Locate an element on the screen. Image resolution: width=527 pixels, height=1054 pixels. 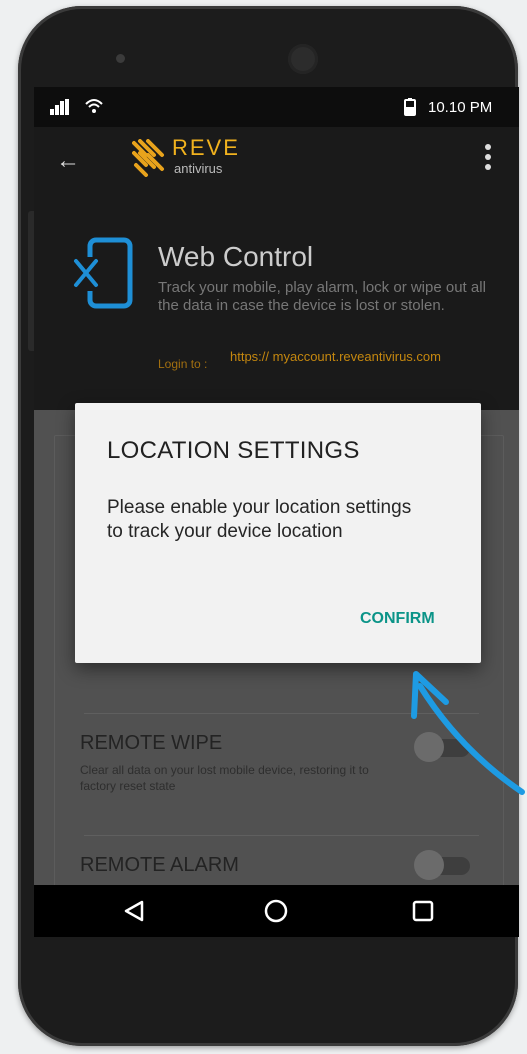
login-label: Login to : is located at coordinates (183, 364).